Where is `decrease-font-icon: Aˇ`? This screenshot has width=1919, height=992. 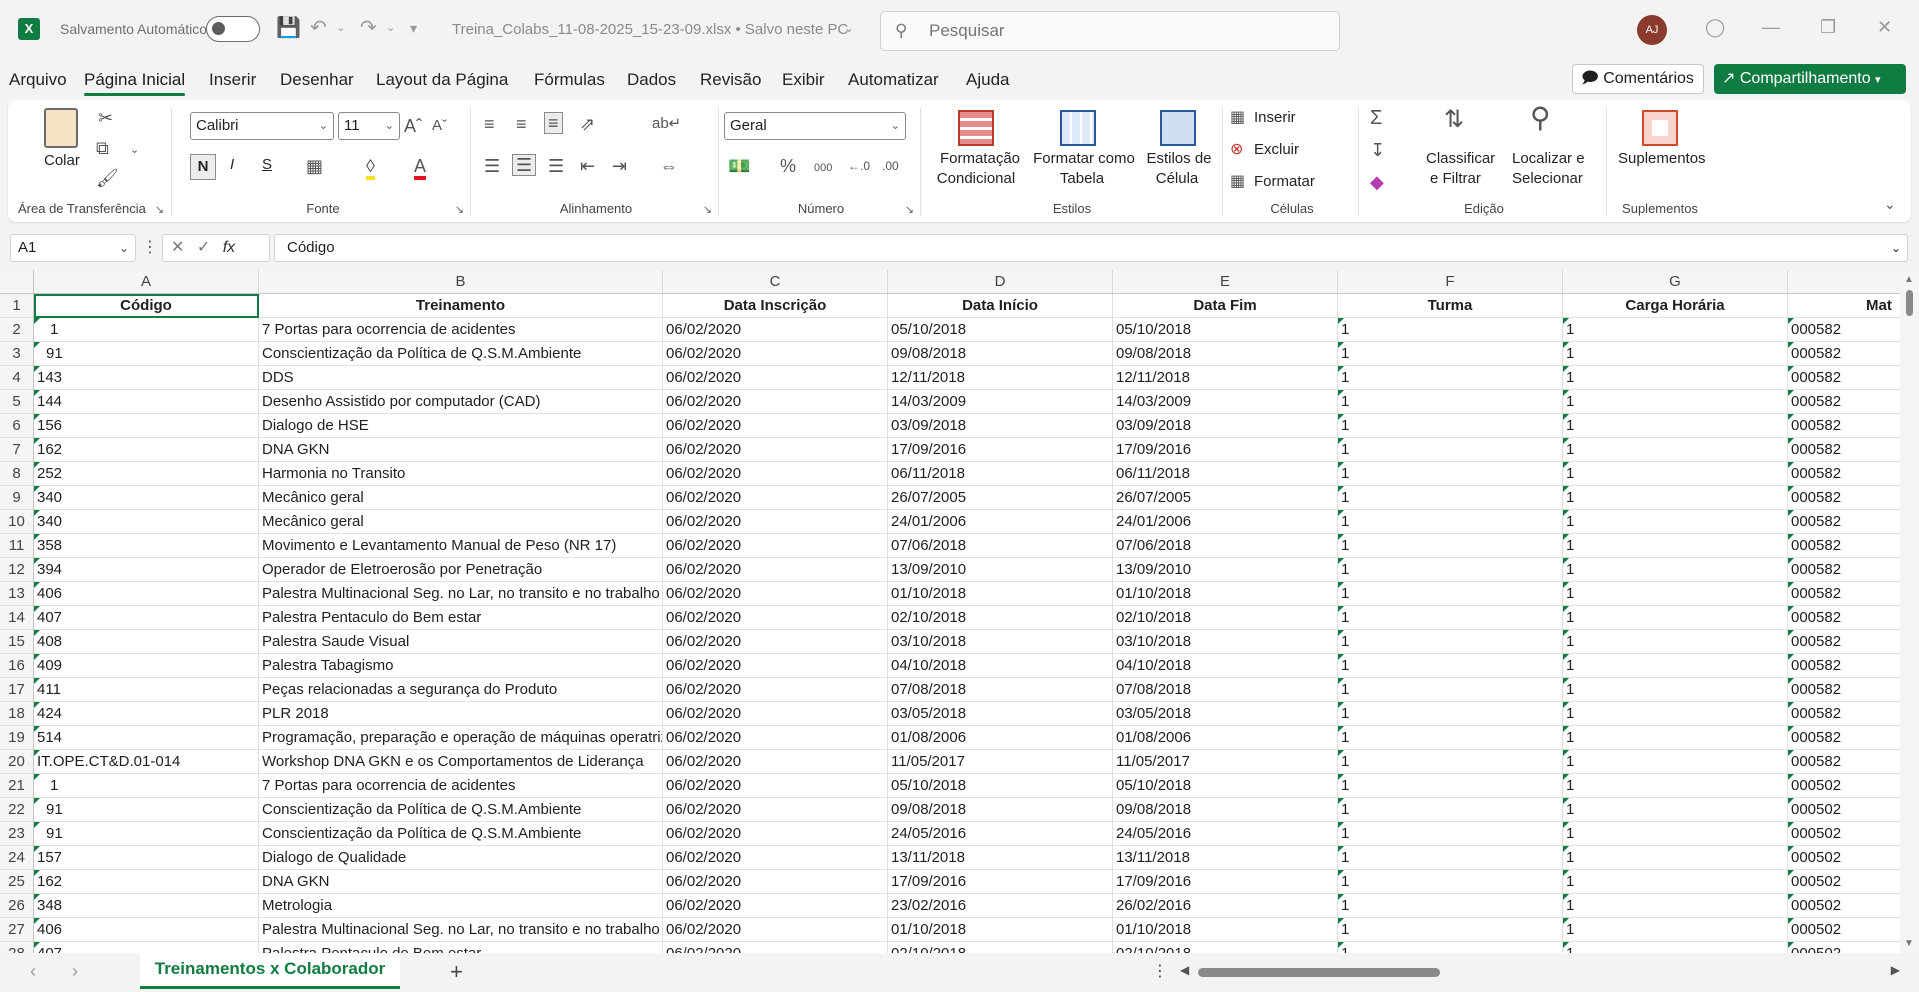 decrease-font-icon: Aˇ is located at coordinates (439, 126).